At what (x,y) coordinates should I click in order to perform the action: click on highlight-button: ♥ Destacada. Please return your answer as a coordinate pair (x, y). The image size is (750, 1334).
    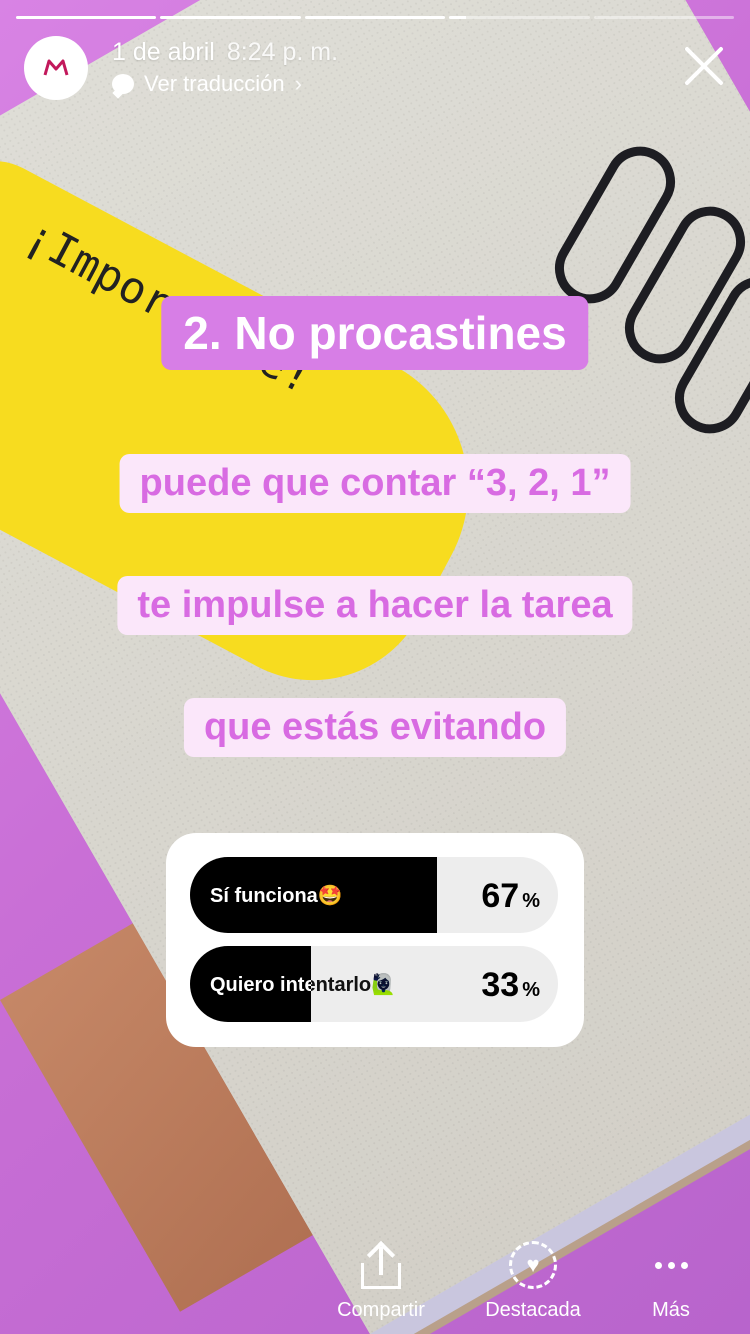
    Looking at the image, I should click on (533, 1281).